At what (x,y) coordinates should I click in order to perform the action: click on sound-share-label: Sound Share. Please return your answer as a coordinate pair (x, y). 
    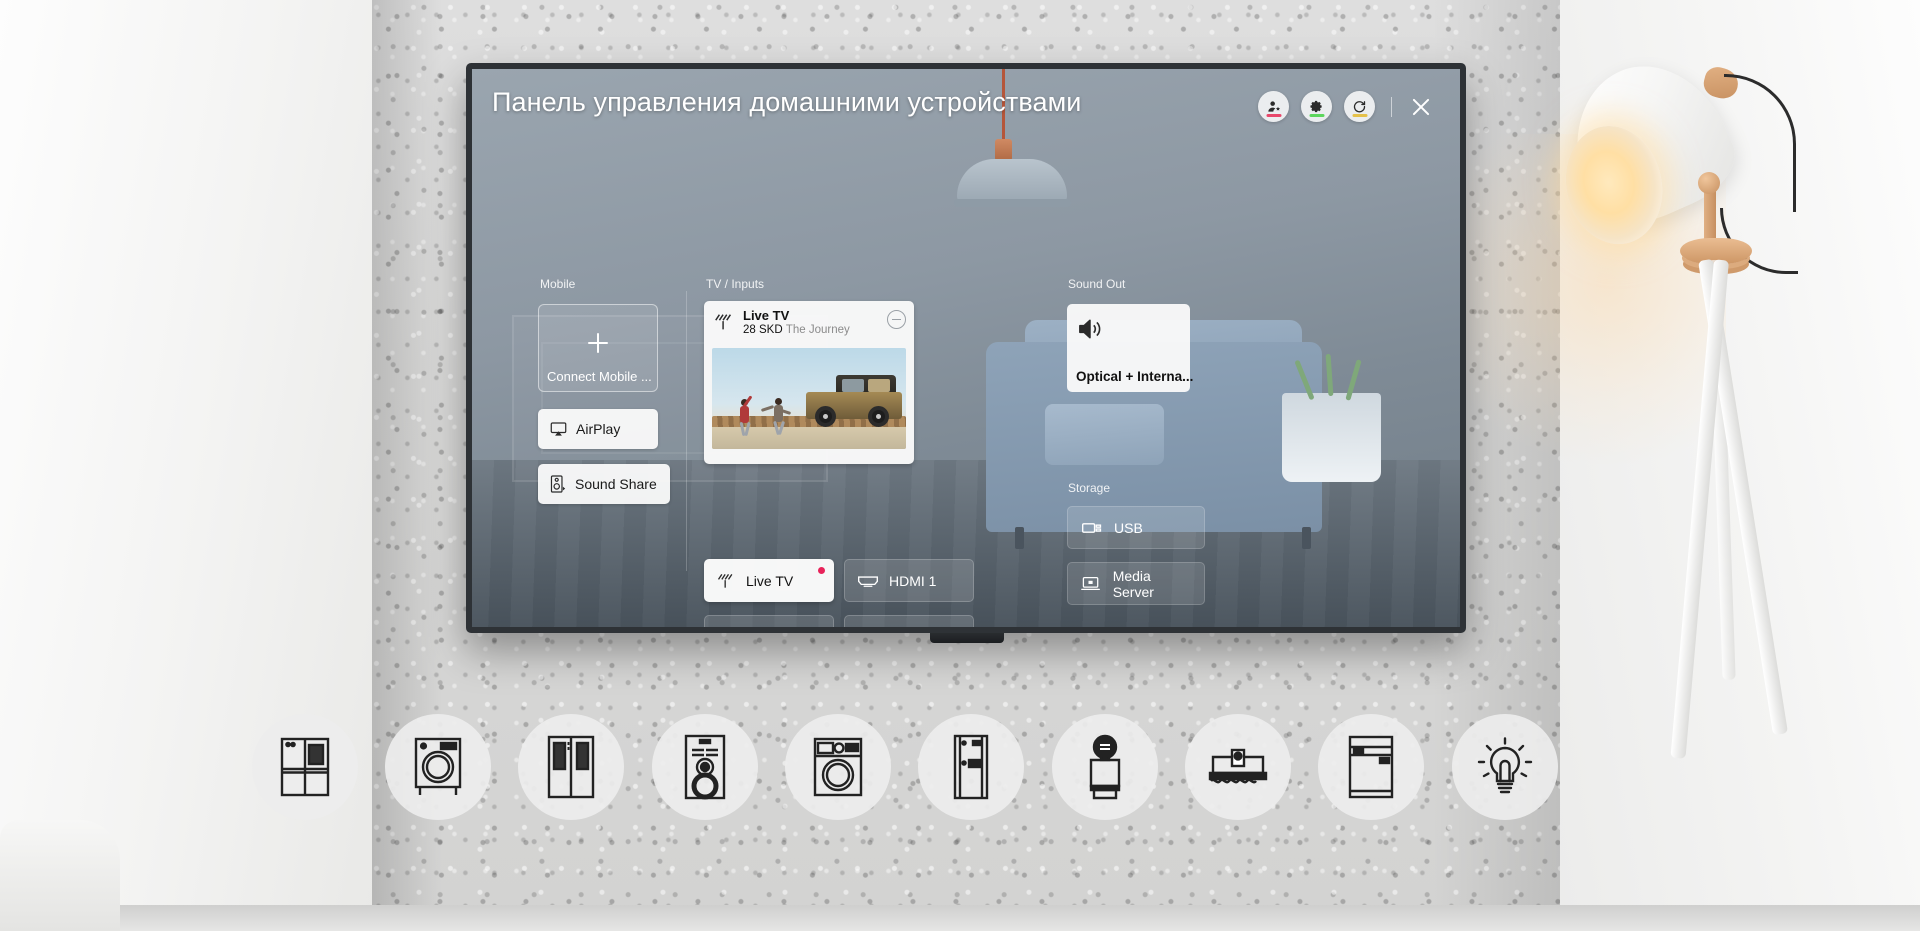
    Looking at the image, I should click on (616, 484).